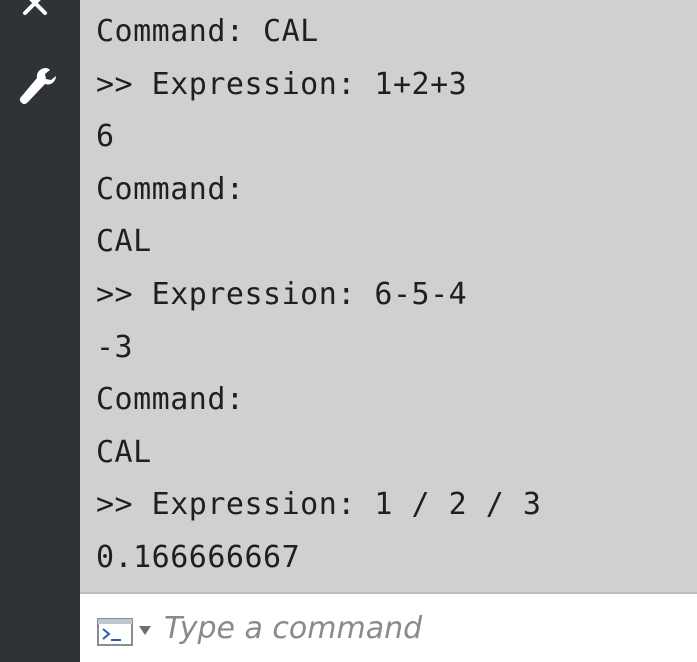 The width and height of the screenshot is (697, 662). I want to click on command-input-bar, so click(388, 627).